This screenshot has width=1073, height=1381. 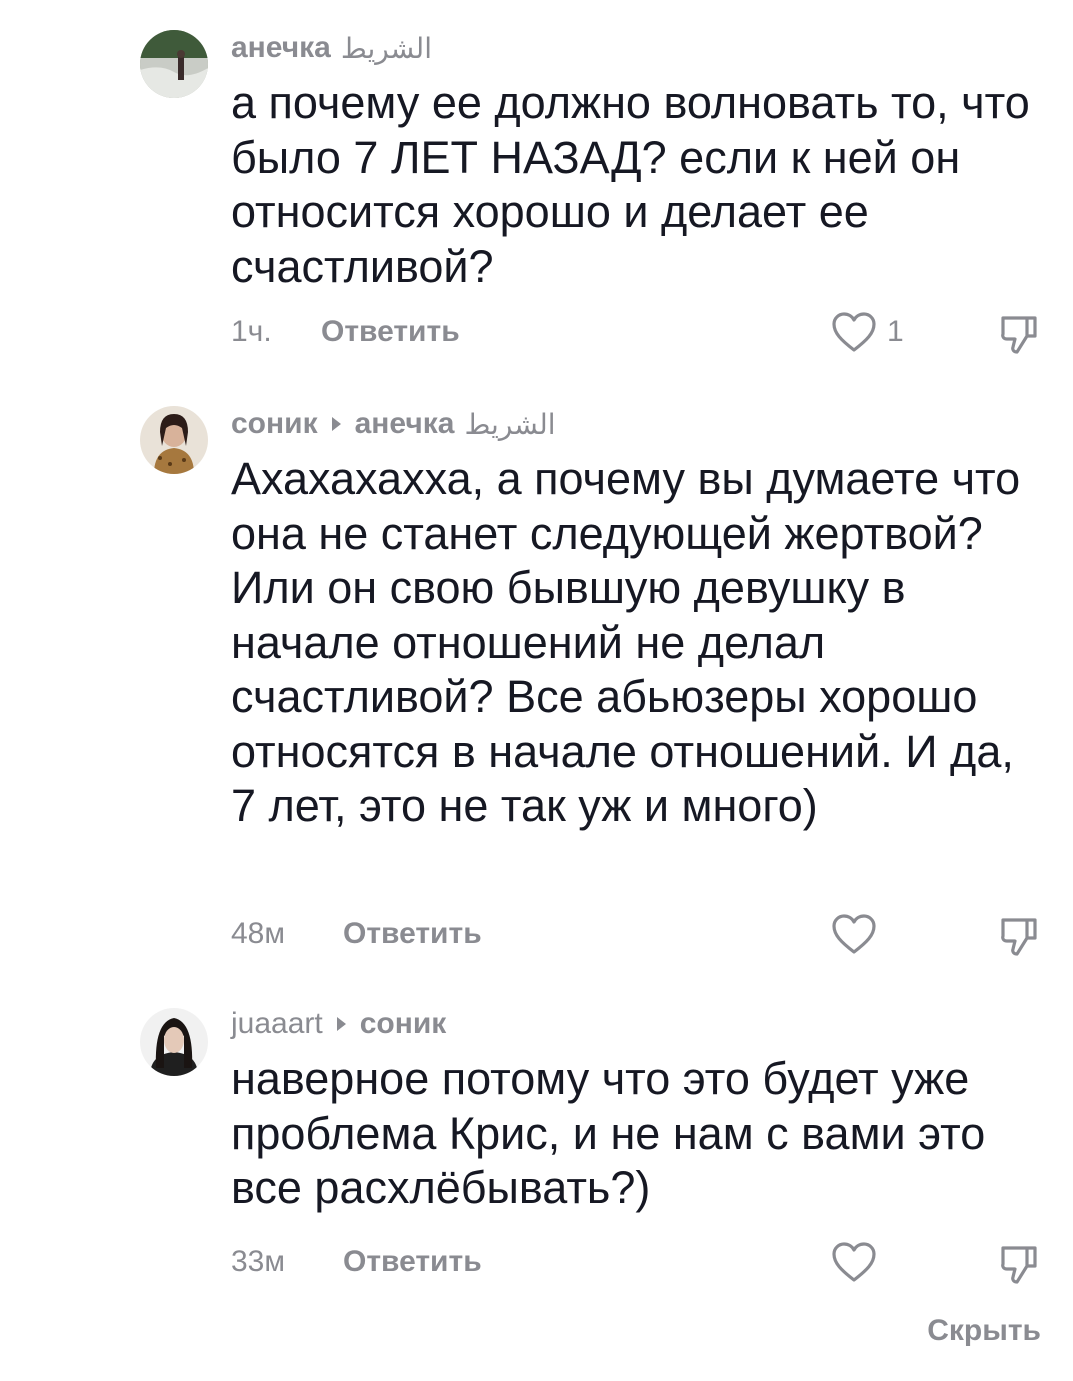 I want to click on comment-header: анечка الشريط, so click(x=331, y=48).